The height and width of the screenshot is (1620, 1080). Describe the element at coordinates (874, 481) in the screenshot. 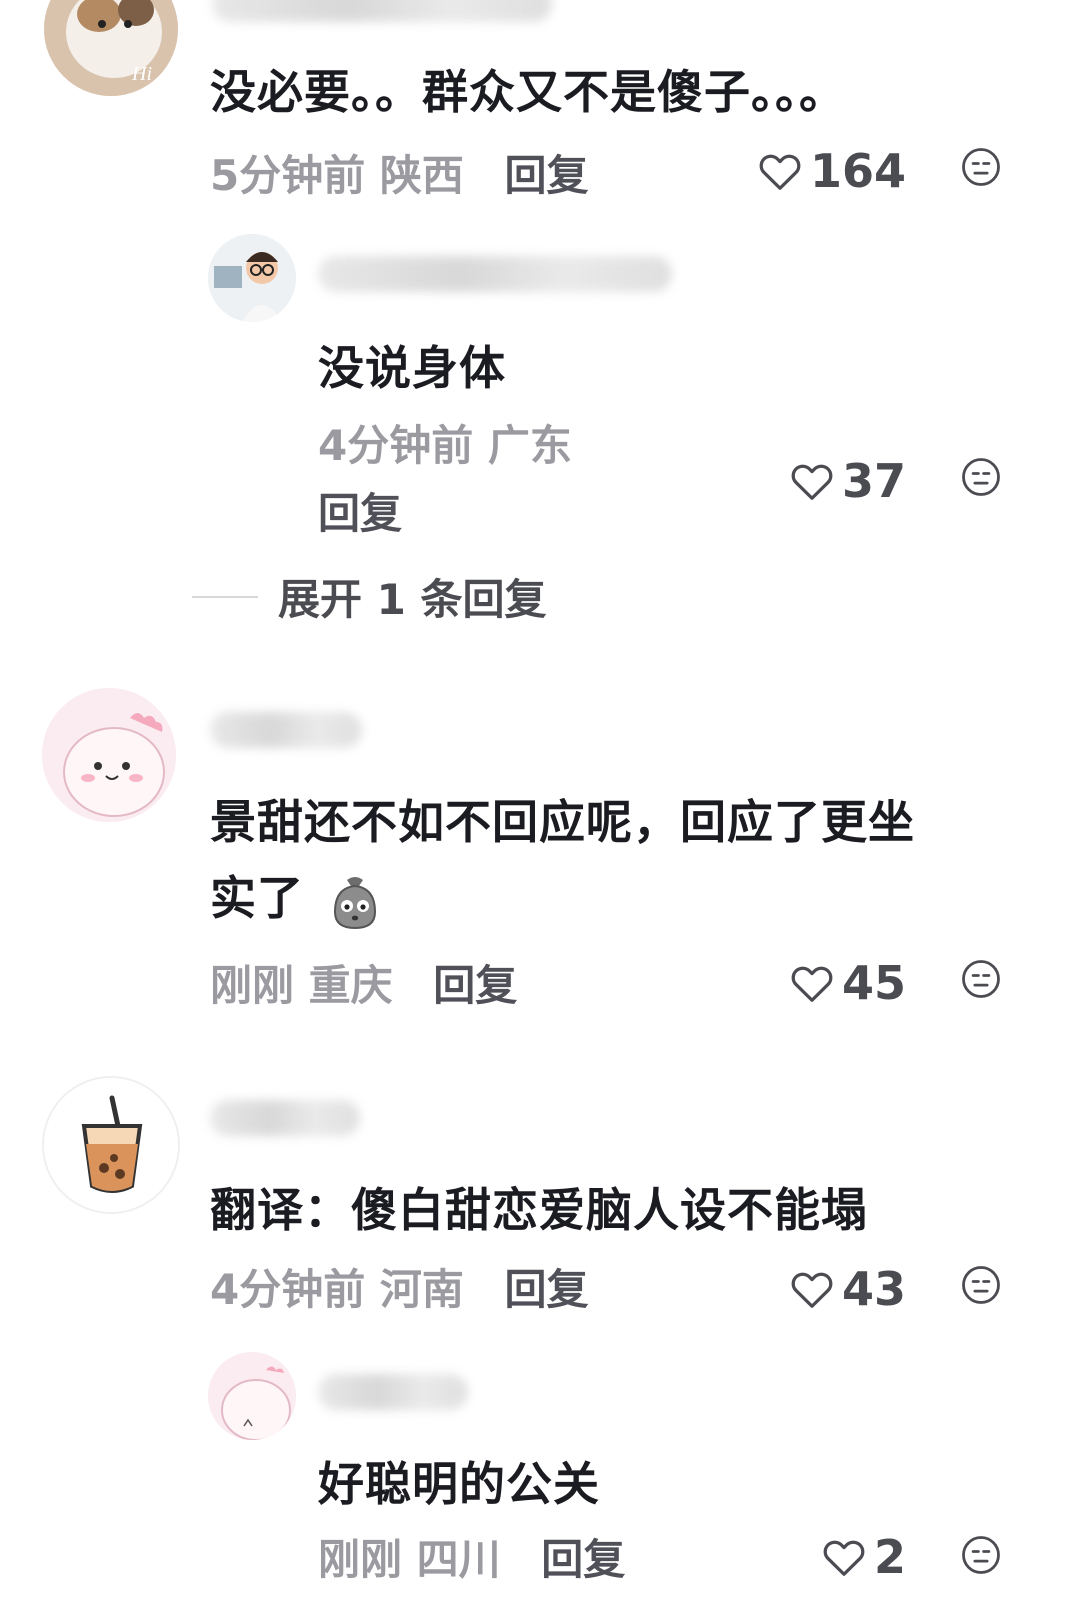

I see `like-count: 37` at that location.